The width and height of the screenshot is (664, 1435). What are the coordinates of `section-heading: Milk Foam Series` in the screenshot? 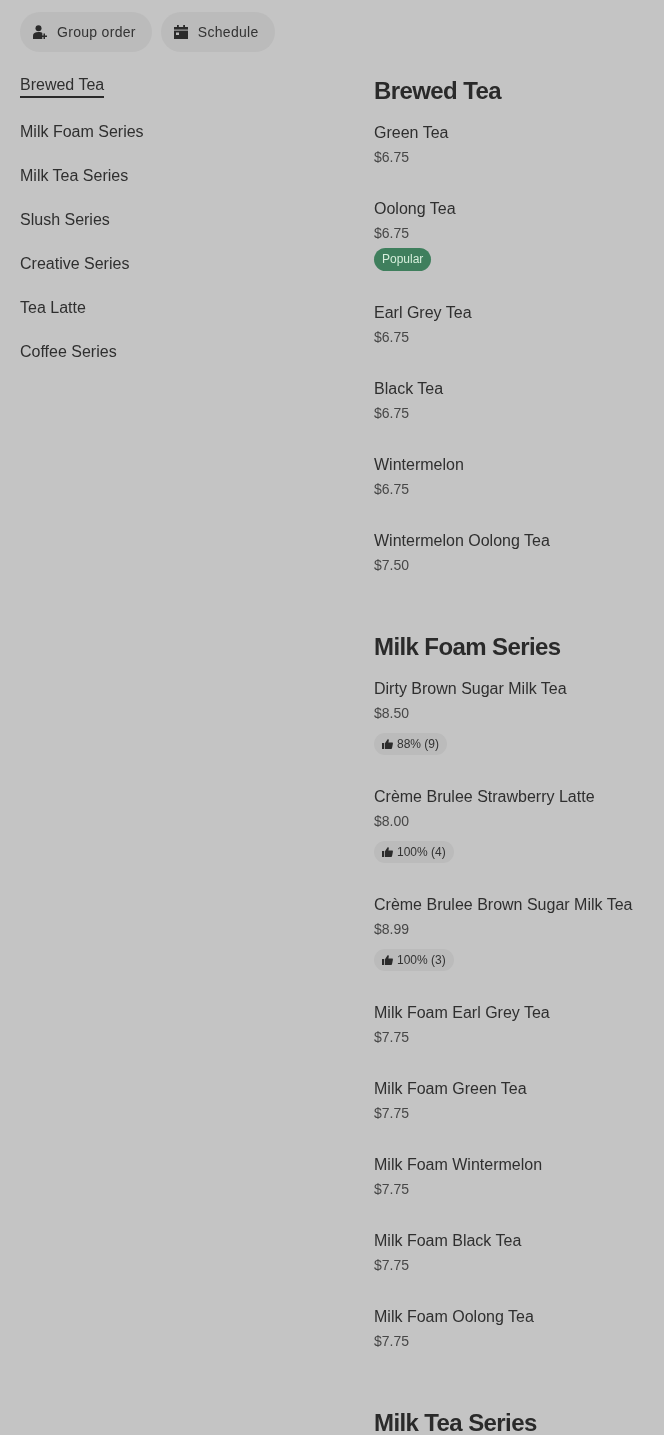 It's located at (468, 647).